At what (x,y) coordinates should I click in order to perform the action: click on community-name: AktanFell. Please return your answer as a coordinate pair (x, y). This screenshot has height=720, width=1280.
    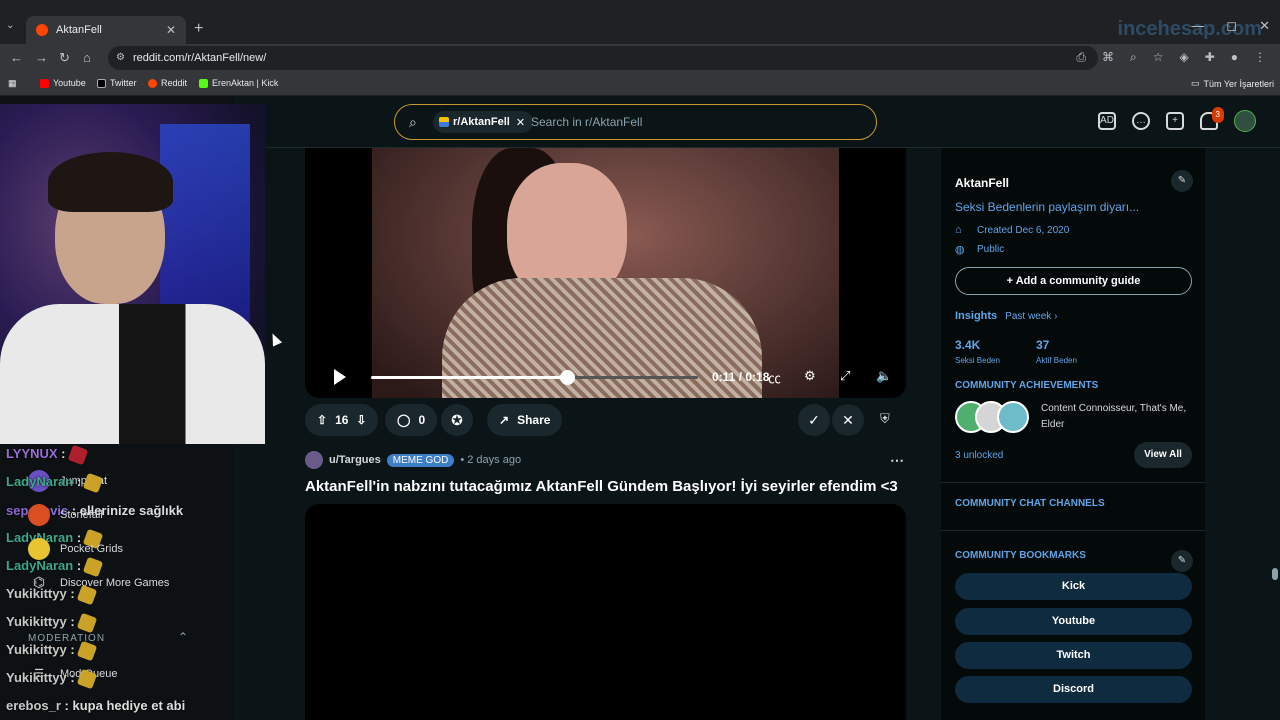
    Looking at the image, I should click on (982, 183).